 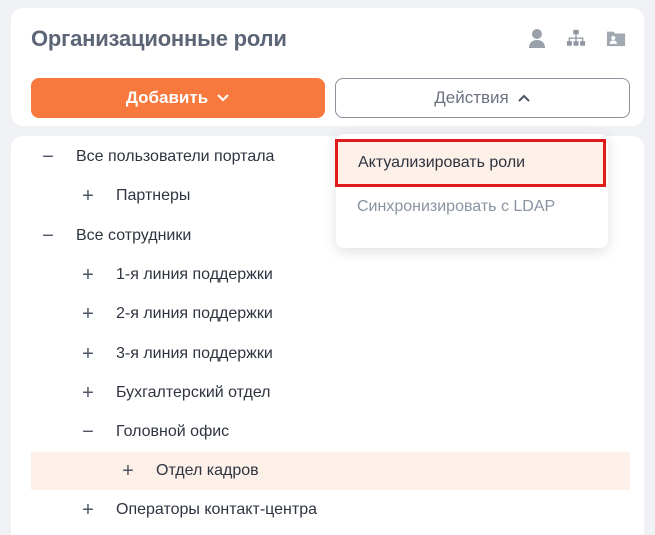 I want to click on org-structure-icon, so click(x=576, y=38).